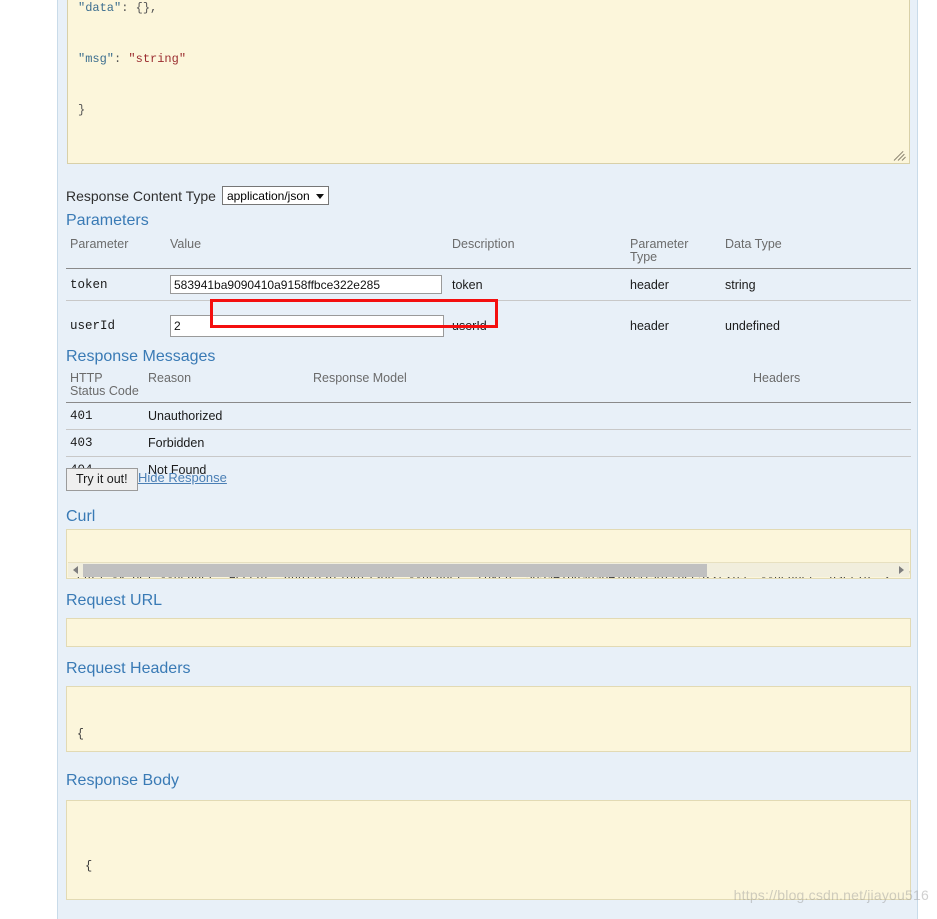 The image size is (937, 919). I want to click on param-value-cell-token, so click(307, 284).